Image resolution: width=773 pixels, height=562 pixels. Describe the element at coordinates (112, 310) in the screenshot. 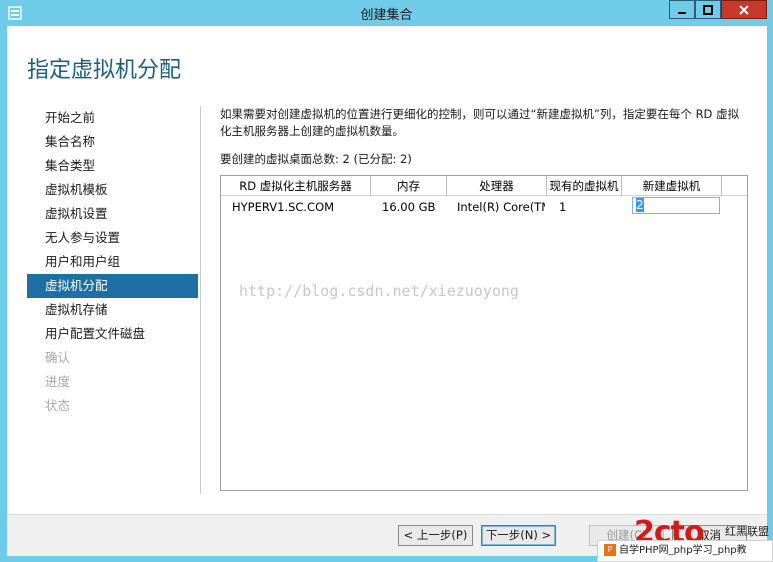

I see `nav-item-vm-storage: 虚拟机存储` at that location.